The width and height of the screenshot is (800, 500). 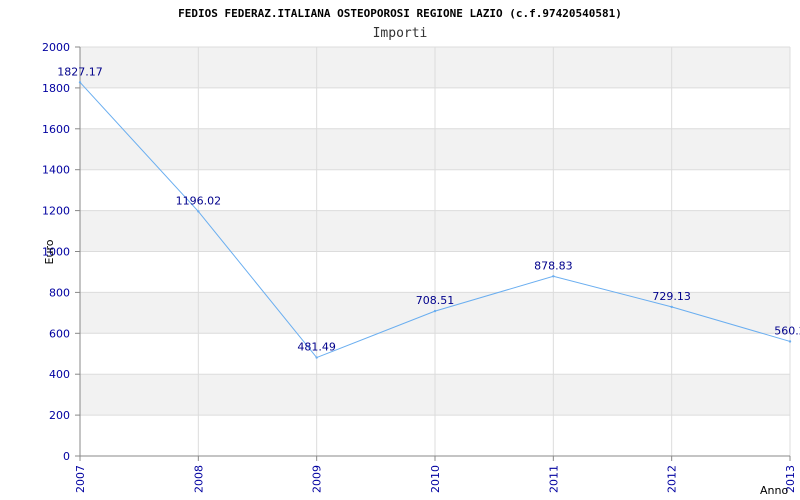 I want to click on data-label: 1827.17, so click(x=80, y=71).